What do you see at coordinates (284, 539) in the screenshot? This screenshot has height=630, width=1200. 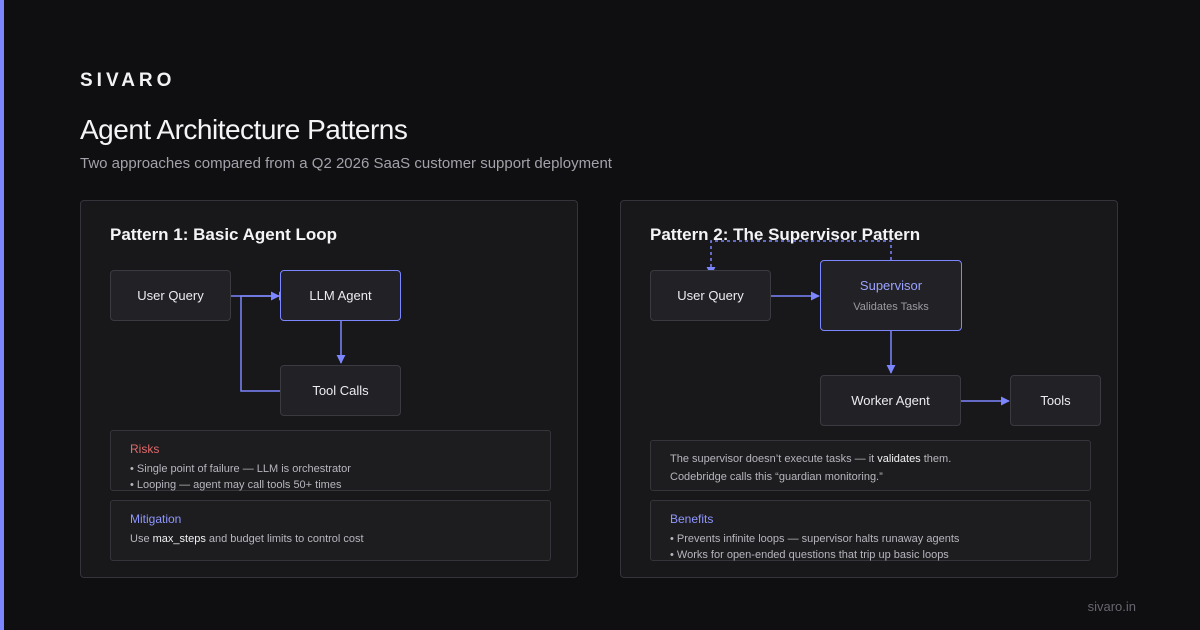 I see `mitigation-suffix: and budget limits to control cost` at bounding box center [284, 539].